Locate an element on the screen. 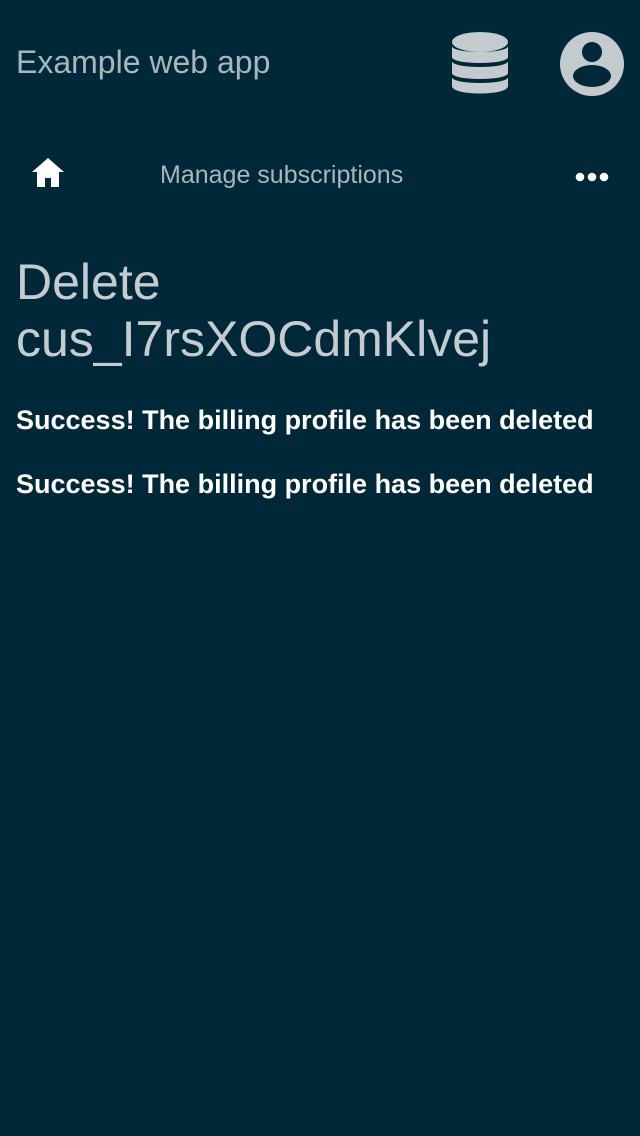 The image size is (640, 1136). page-title: Delete cus_I7rsXOCdmKlvej is located at coordinates (254, 310).